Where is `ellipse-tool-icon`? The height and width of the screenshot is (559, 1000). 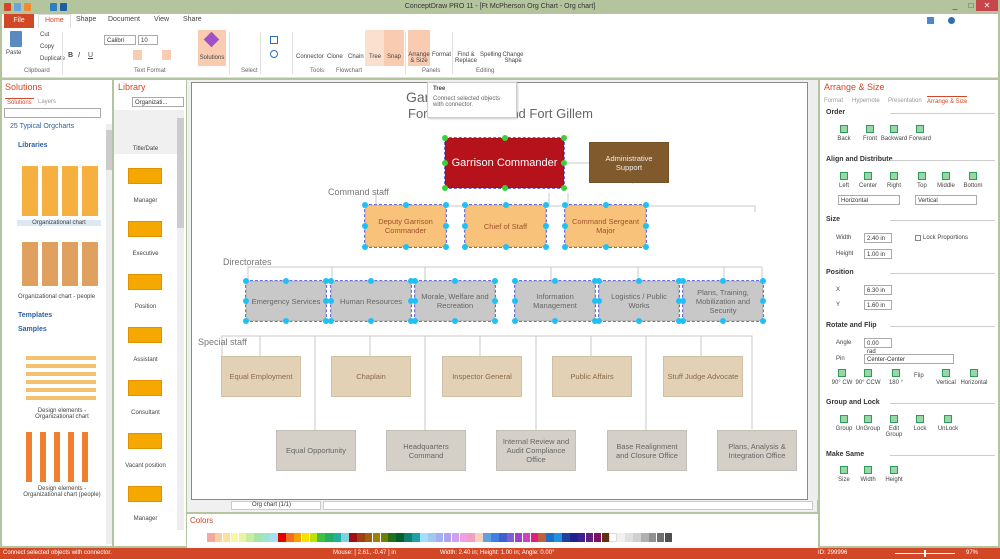 ellipse-tool-icon is located at coordinates (274, 54).